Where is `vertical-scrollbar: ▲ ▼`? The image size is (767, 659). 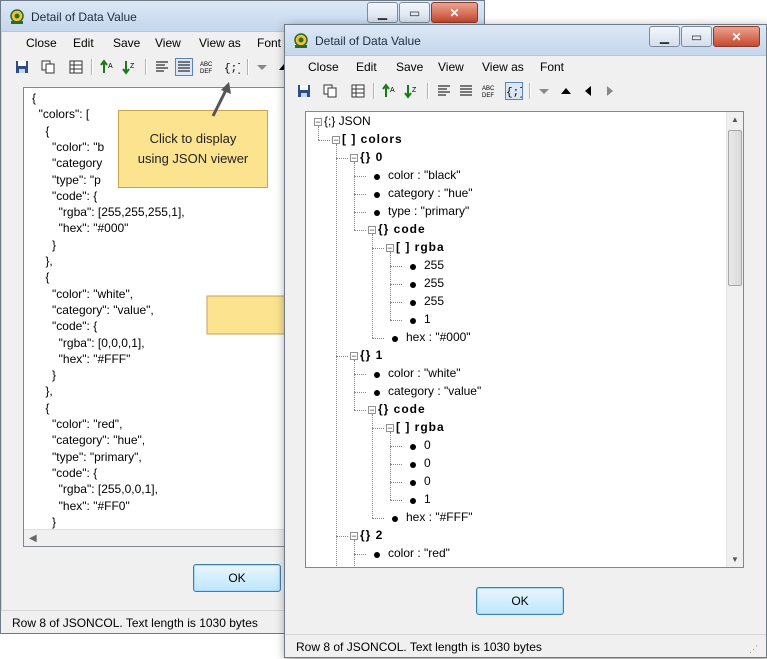 vertical-scrollbar: ▲ ▼ is located at coordinates (734, 339).